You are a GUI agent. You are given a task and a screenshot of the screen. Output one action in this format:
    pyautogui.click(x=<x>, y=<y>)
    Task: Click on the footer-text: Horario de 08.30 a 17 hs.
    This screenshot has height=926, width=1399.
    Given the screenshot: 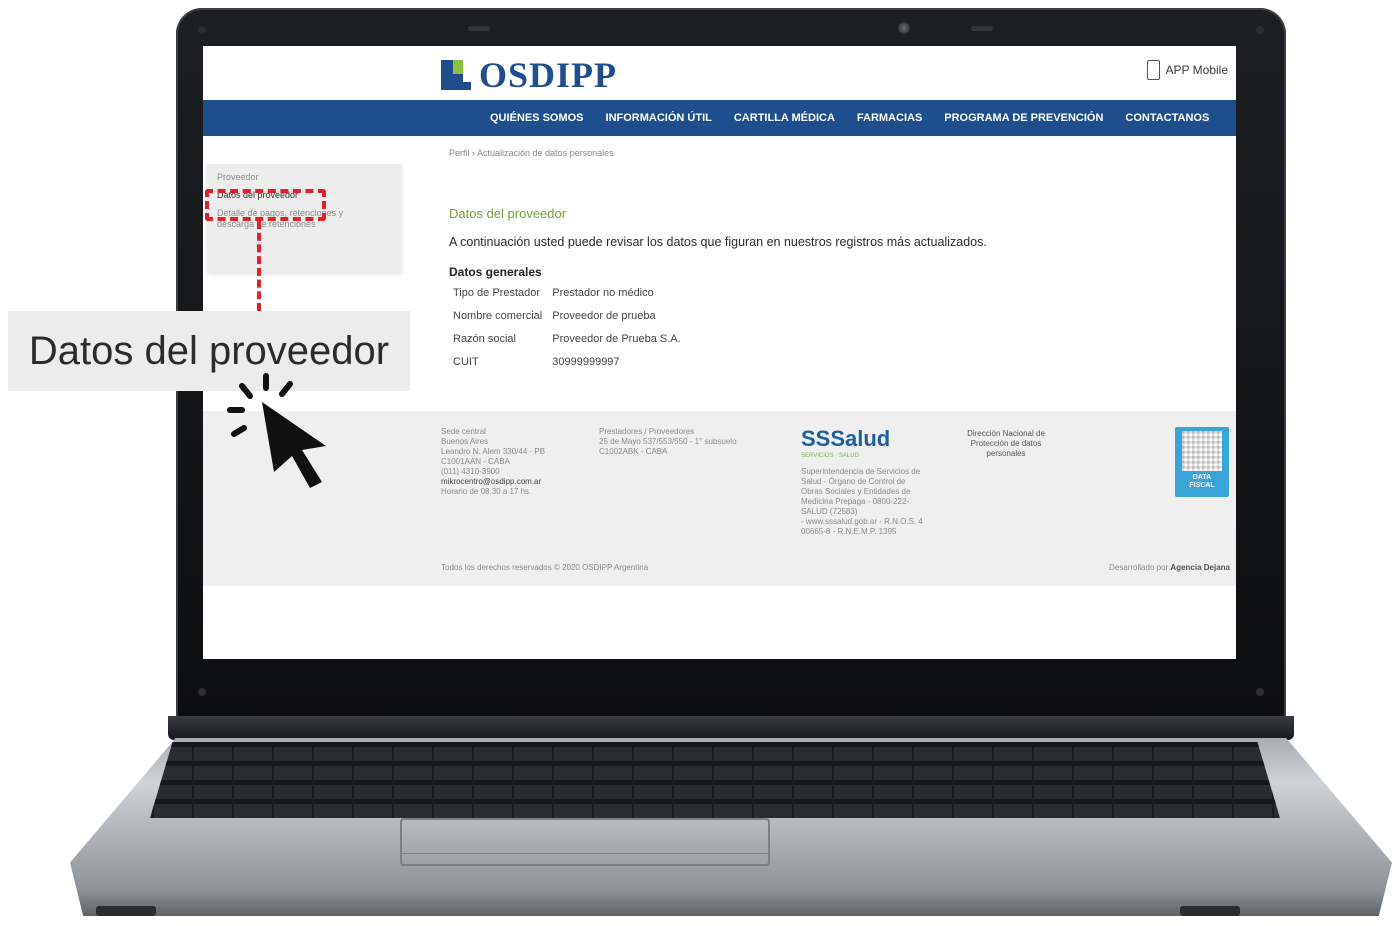 What is the action you would take?
    pyautogui.click(x=486, y=491)
    